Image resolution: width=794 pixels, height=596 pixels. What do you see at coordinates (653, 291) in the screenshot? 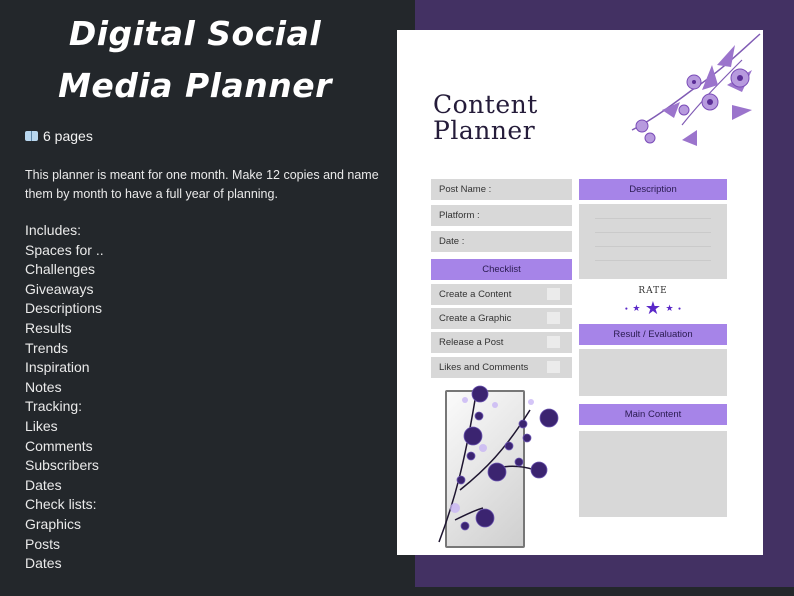
I see `rate-label: RATE` at bounding box center [653, 291].